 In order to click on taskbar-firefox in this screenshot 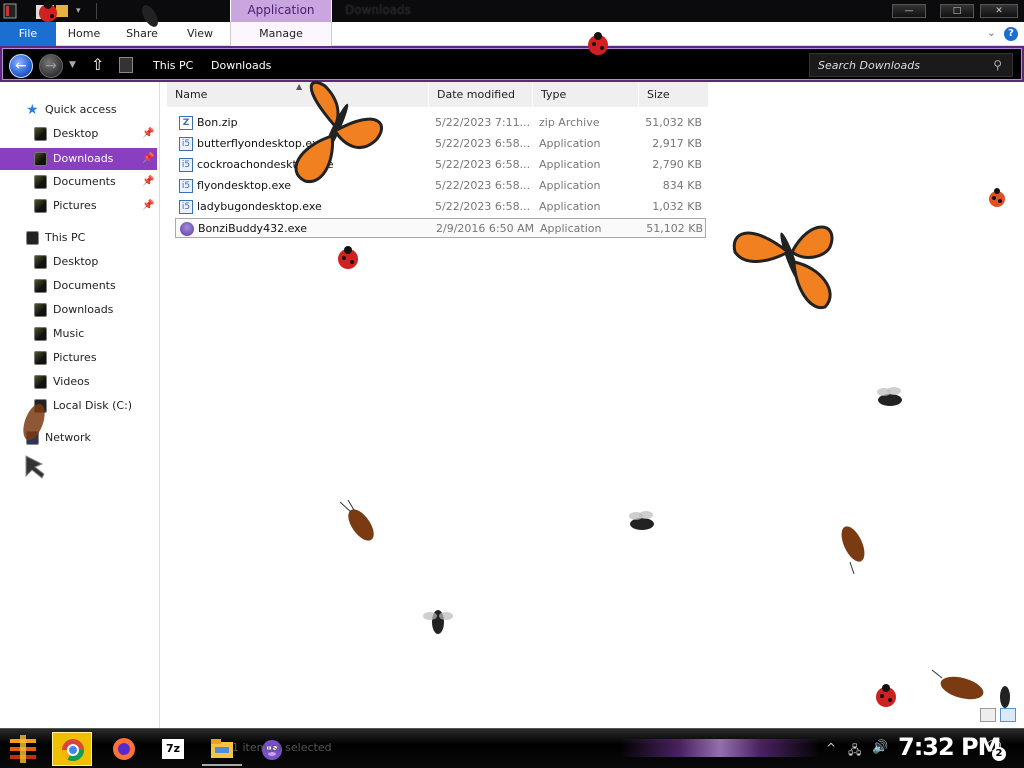, I will do `click(124, 749)`.